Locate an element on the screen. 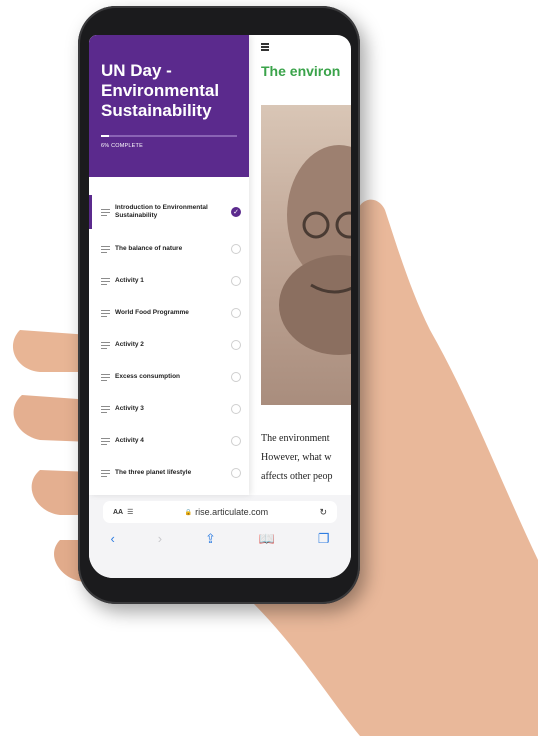  lesson-item: The three planet lifestyle is located at coordinates (169, 473).